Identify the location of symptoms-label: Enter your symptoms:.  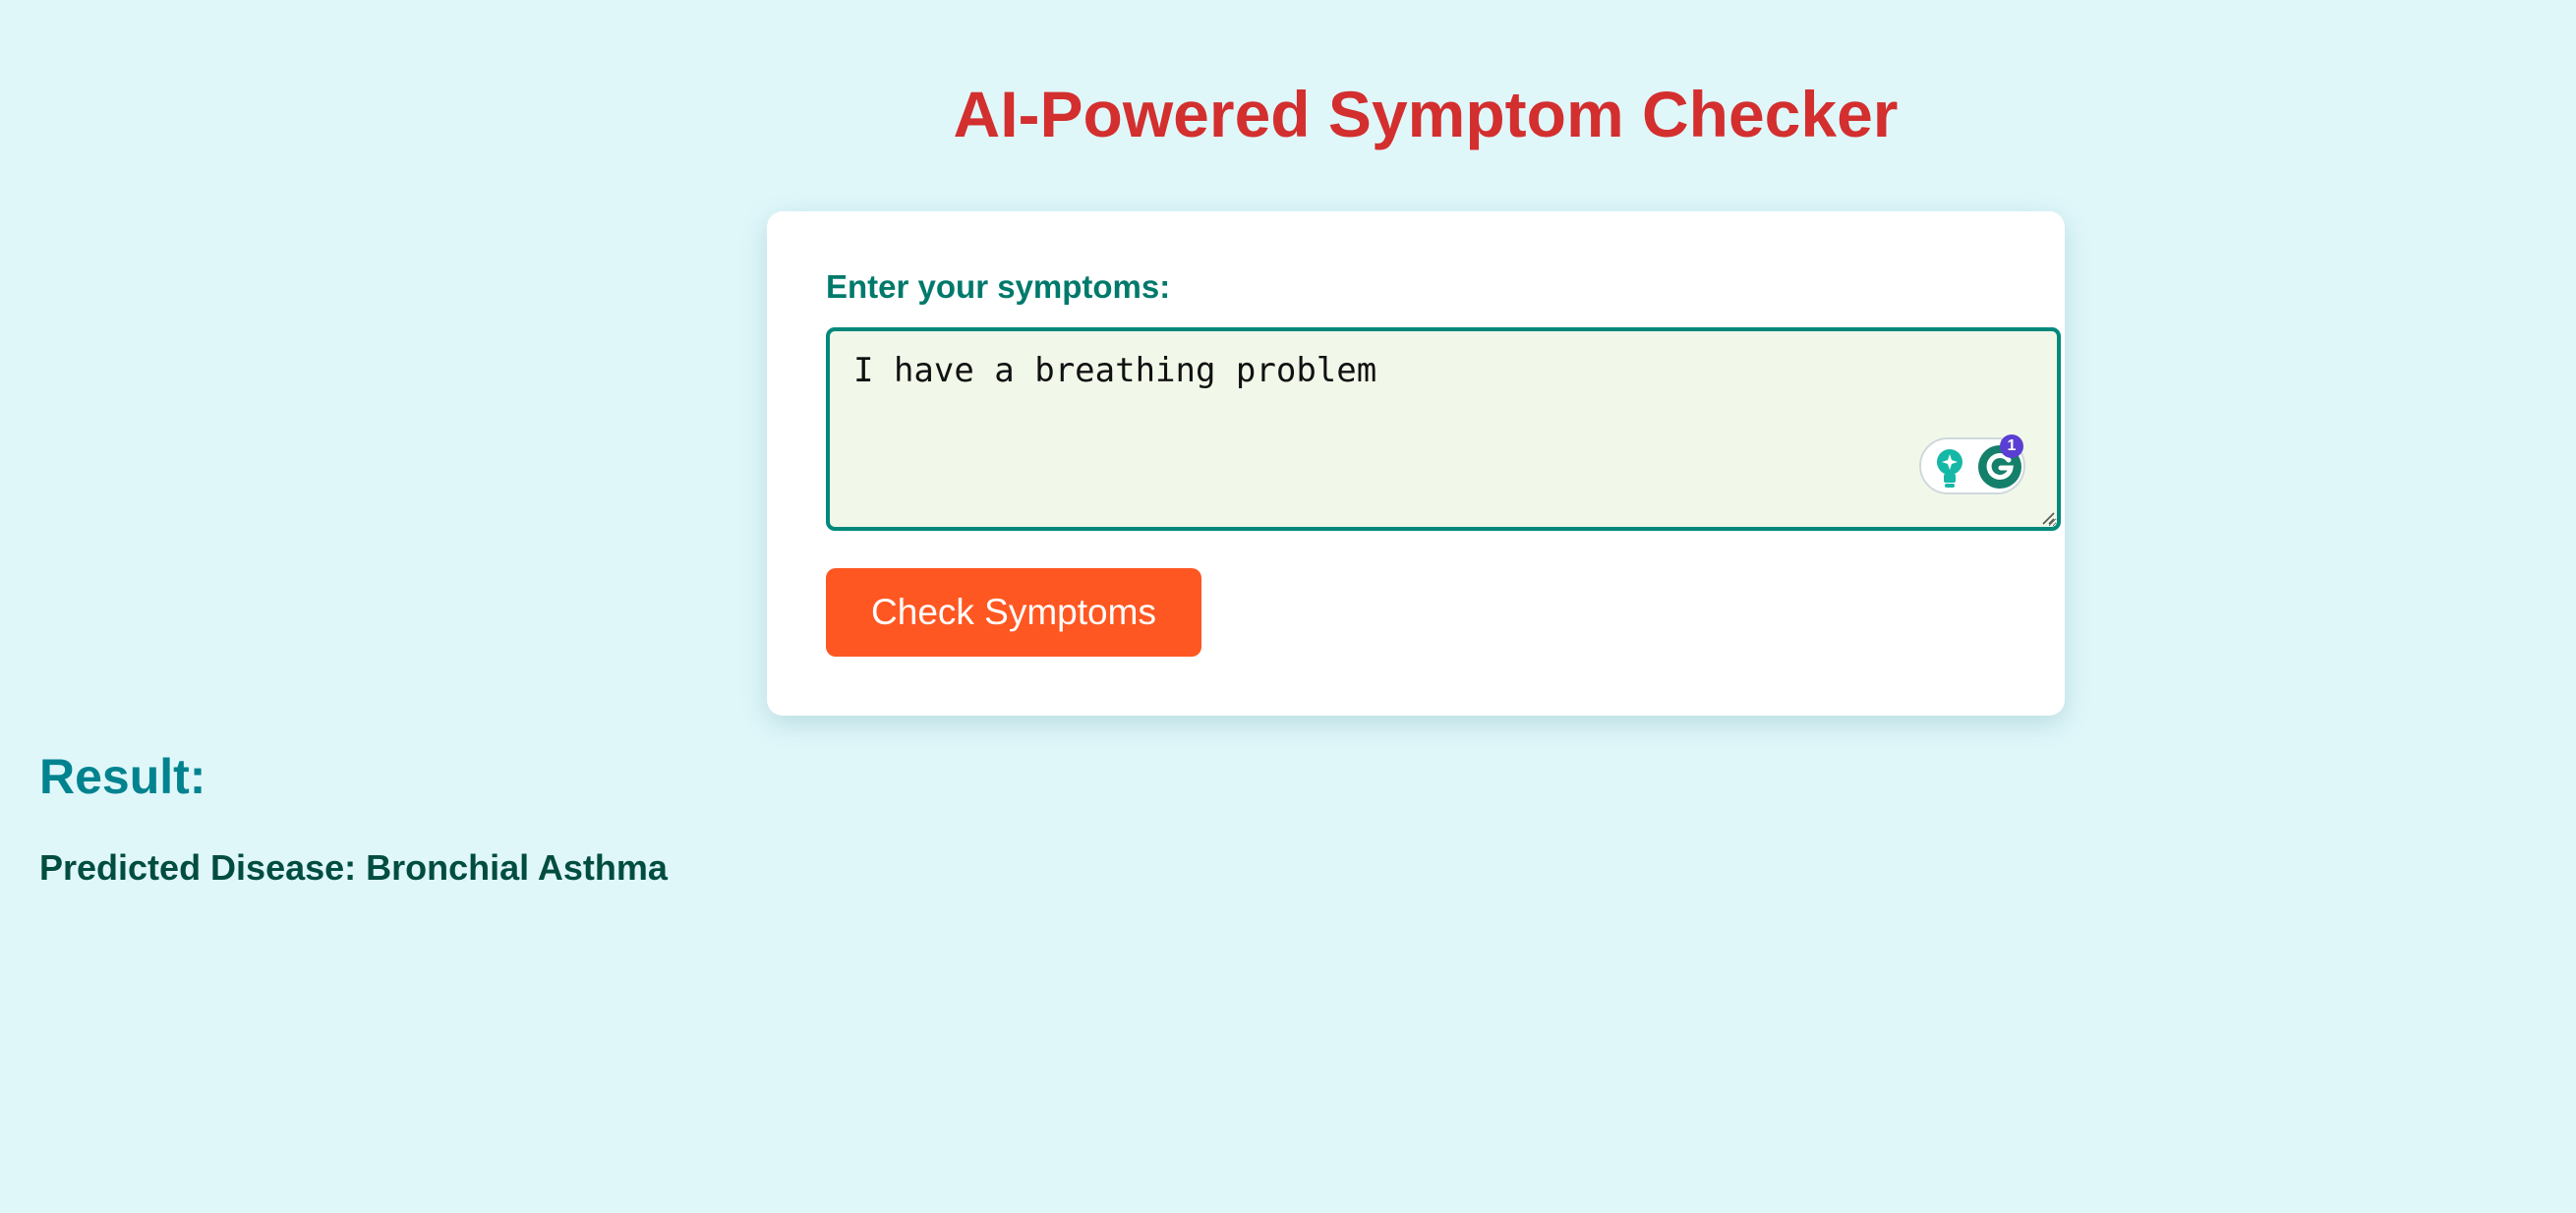
(998, 286).